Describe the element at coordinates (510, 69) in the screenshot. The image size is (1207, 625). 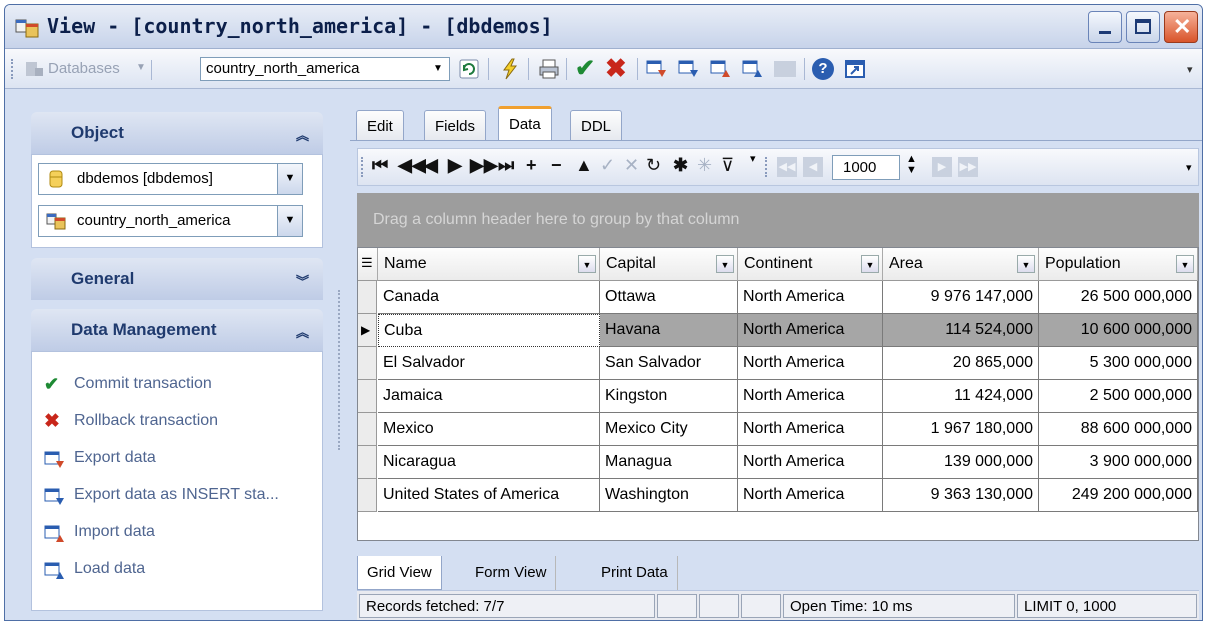
I see `execute-icon` at that location.